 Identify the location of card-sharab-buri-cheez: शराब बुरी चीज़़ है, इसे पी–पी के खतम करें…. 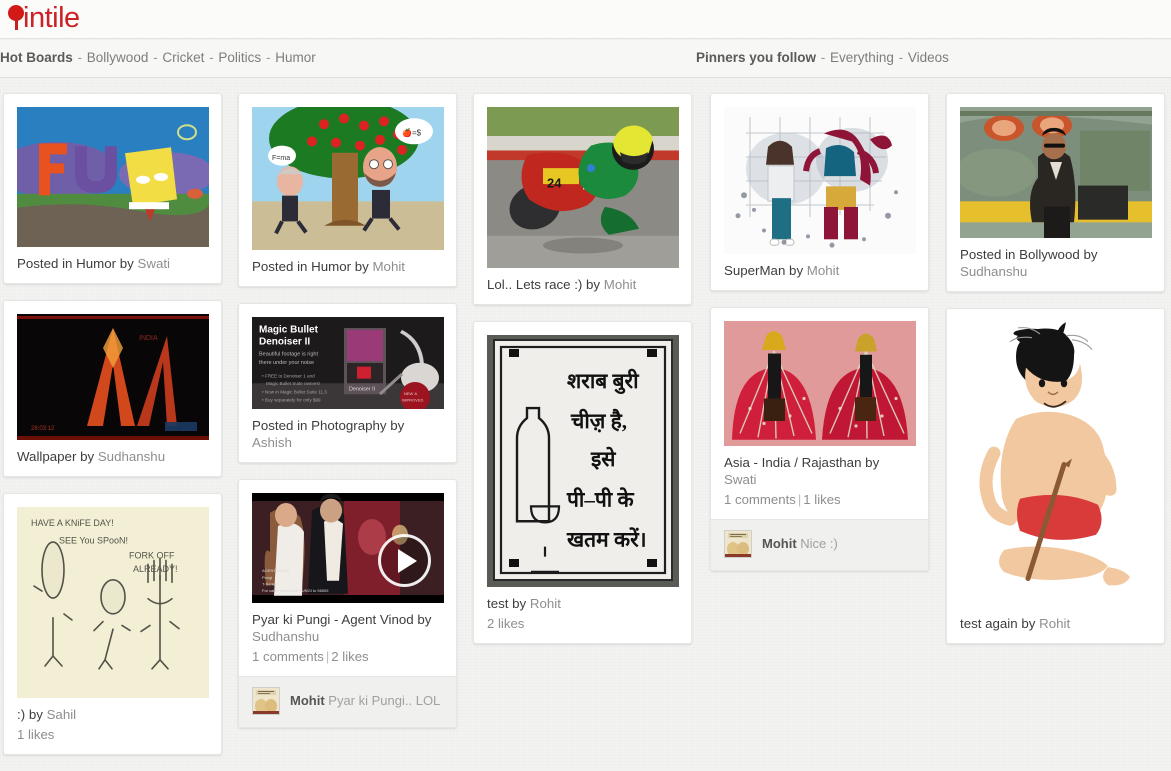
(582, 482).